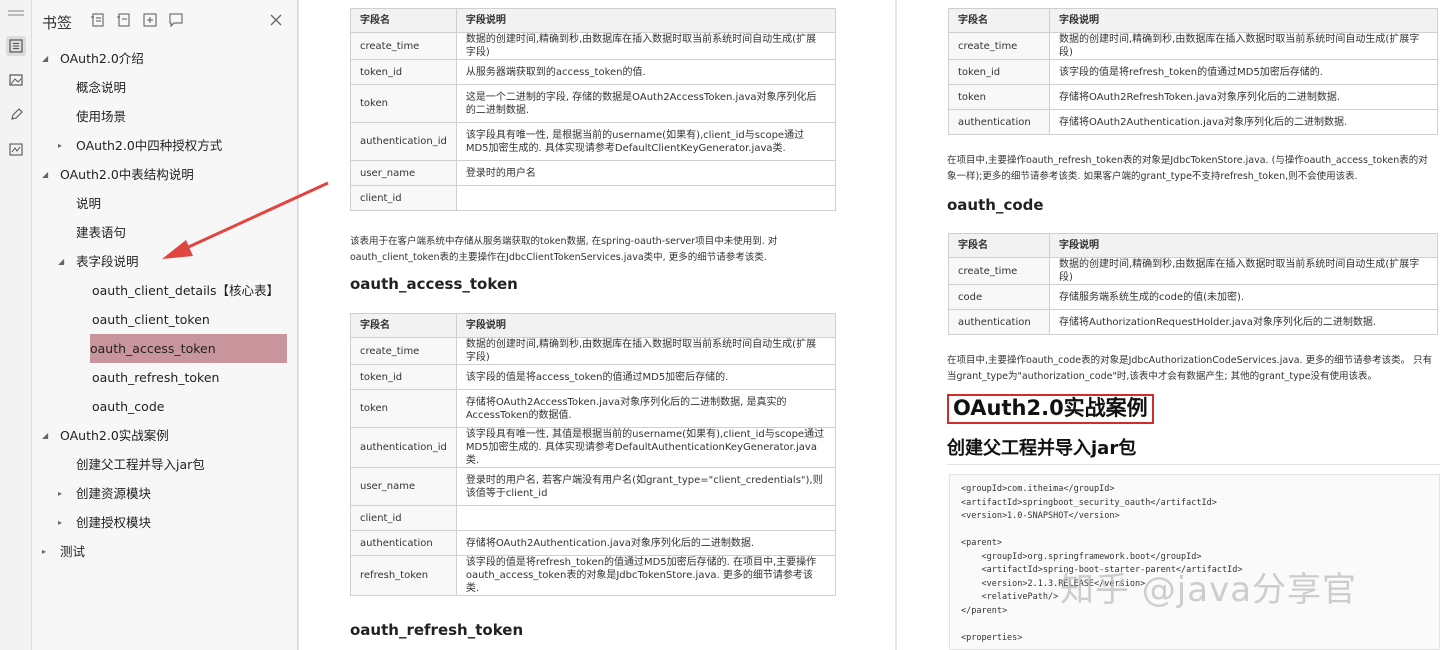 Image resolution: width=1440 pixels, height=650 pixels. Describe the element at coordinates (176, 20) in the screenshot. I see `bookmark-options-icon` at that location.